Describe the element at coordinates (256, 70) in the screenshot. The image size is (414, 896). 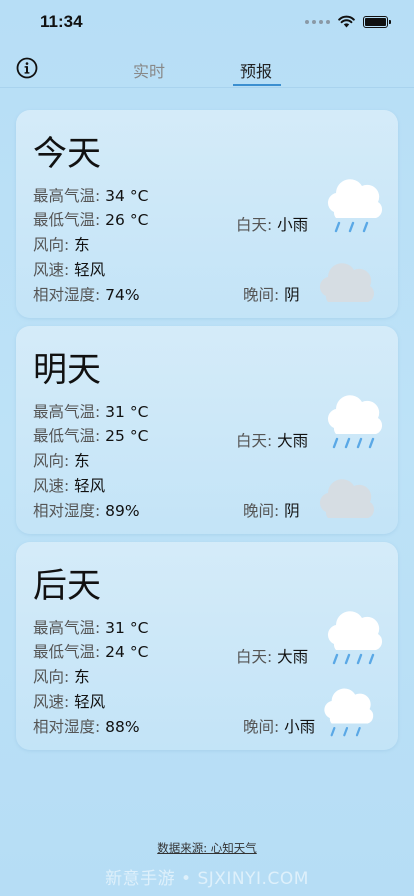
I see `tab-forecast: 预报` at that location.